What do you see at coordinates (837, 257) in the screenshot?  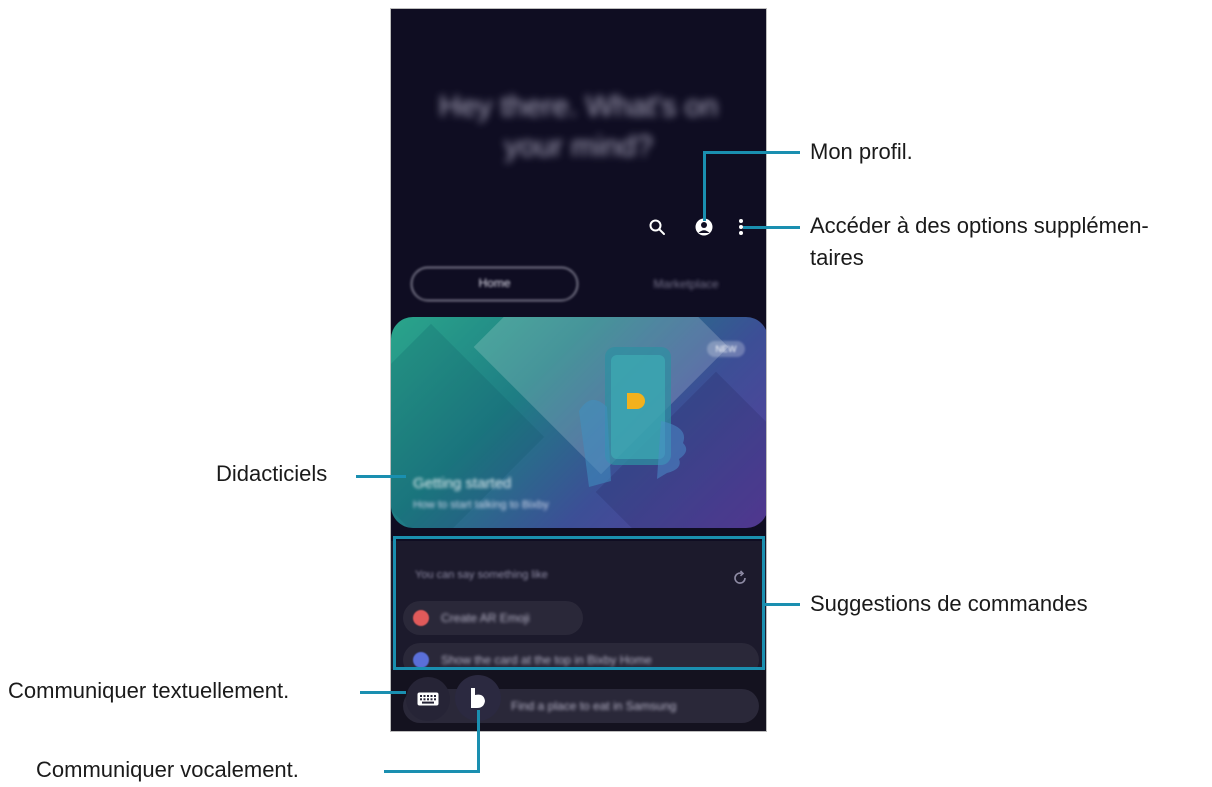 I see `callout-more-options-line2: taires` at bounding box center [837, 257].